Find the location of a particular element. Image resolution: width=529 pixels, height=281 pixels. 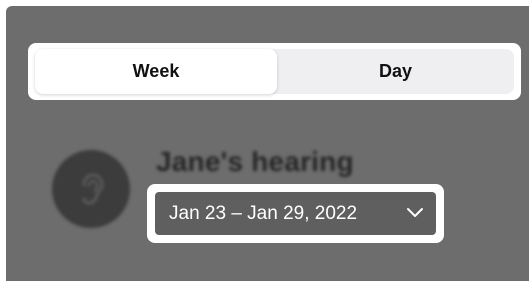

segment-week-label: Week is located at coordinates (156, 71).